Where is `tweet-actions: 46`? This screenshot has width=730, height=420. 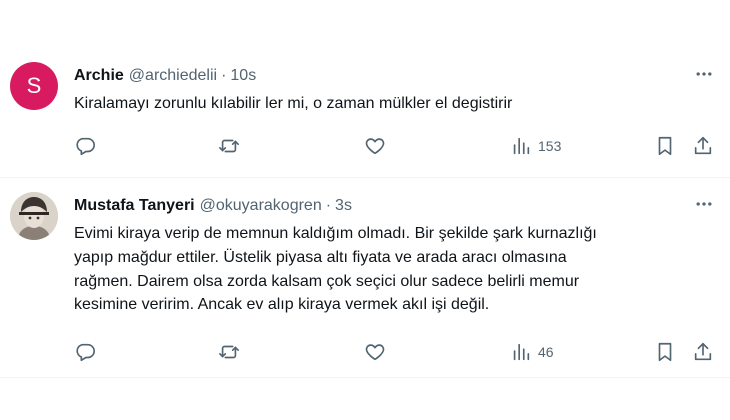
tweet-actions: 46 is located at coordinates (396, 352).